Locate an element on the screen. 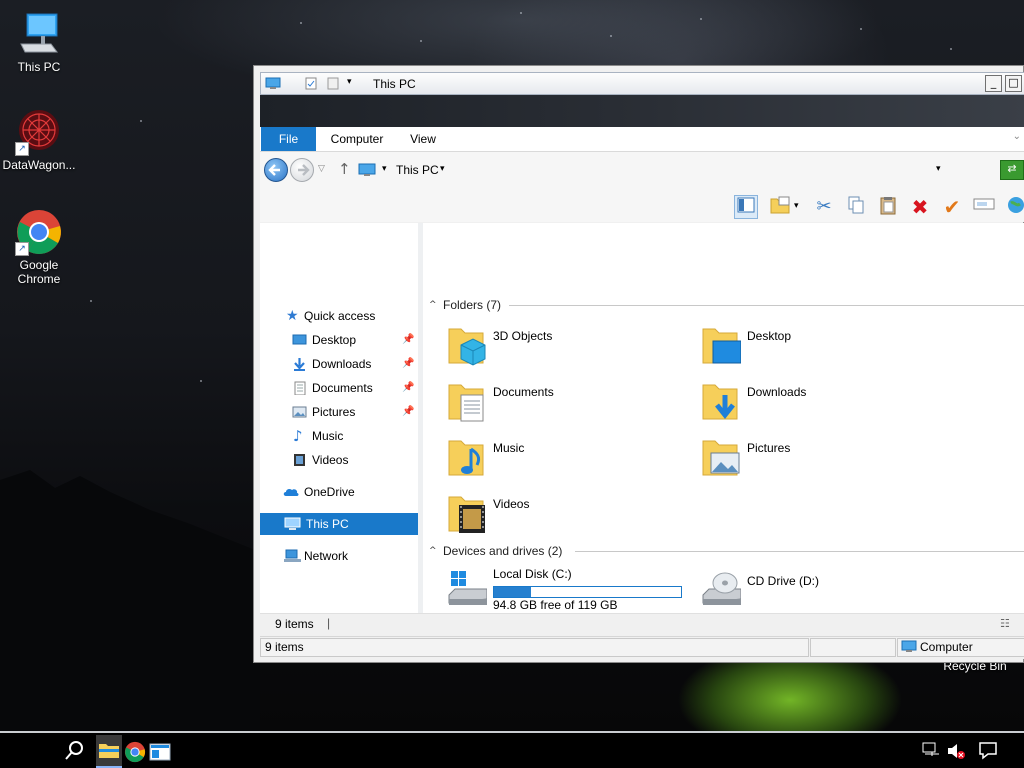 The image size is (1024, 768). forward-arrow-icon is located at coordinates (304, 170).